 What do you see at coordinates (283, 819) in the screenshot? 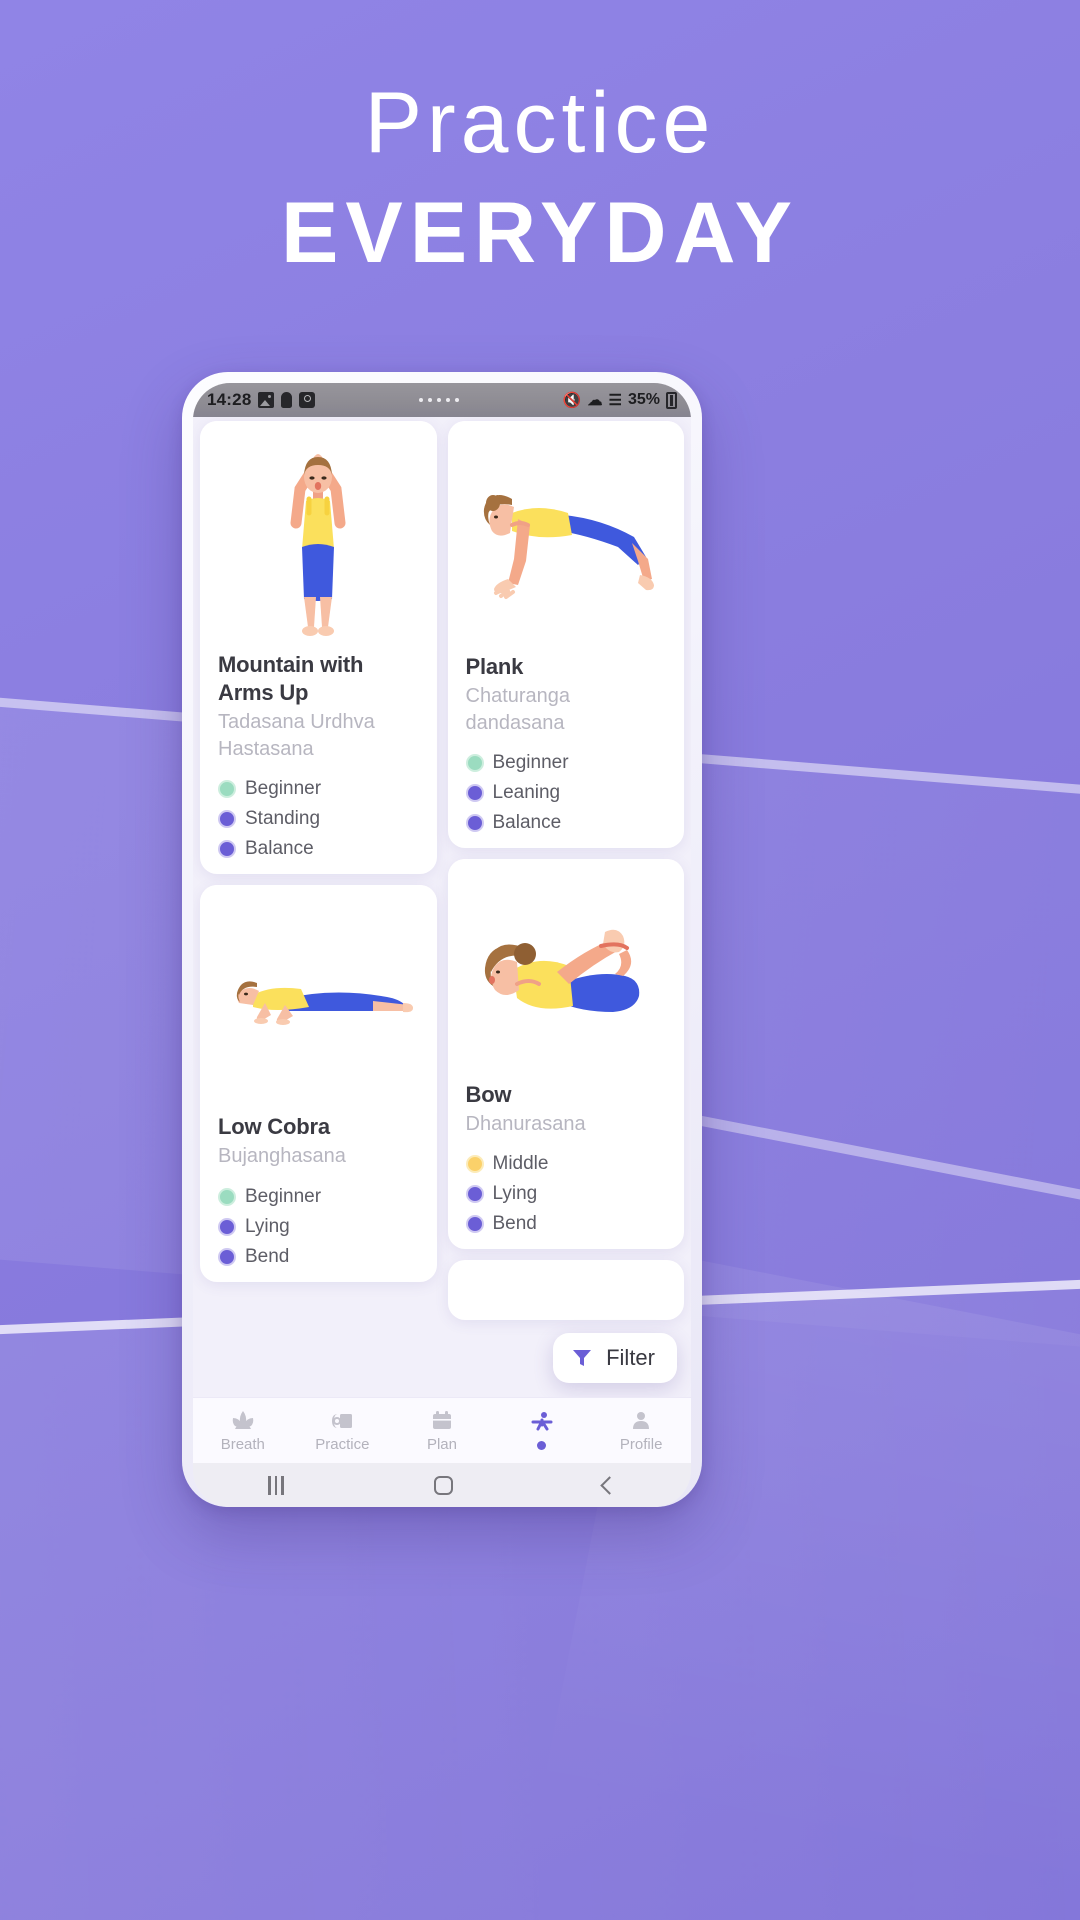
I see `tag-label: Standing` at bounding box center [283, 819].